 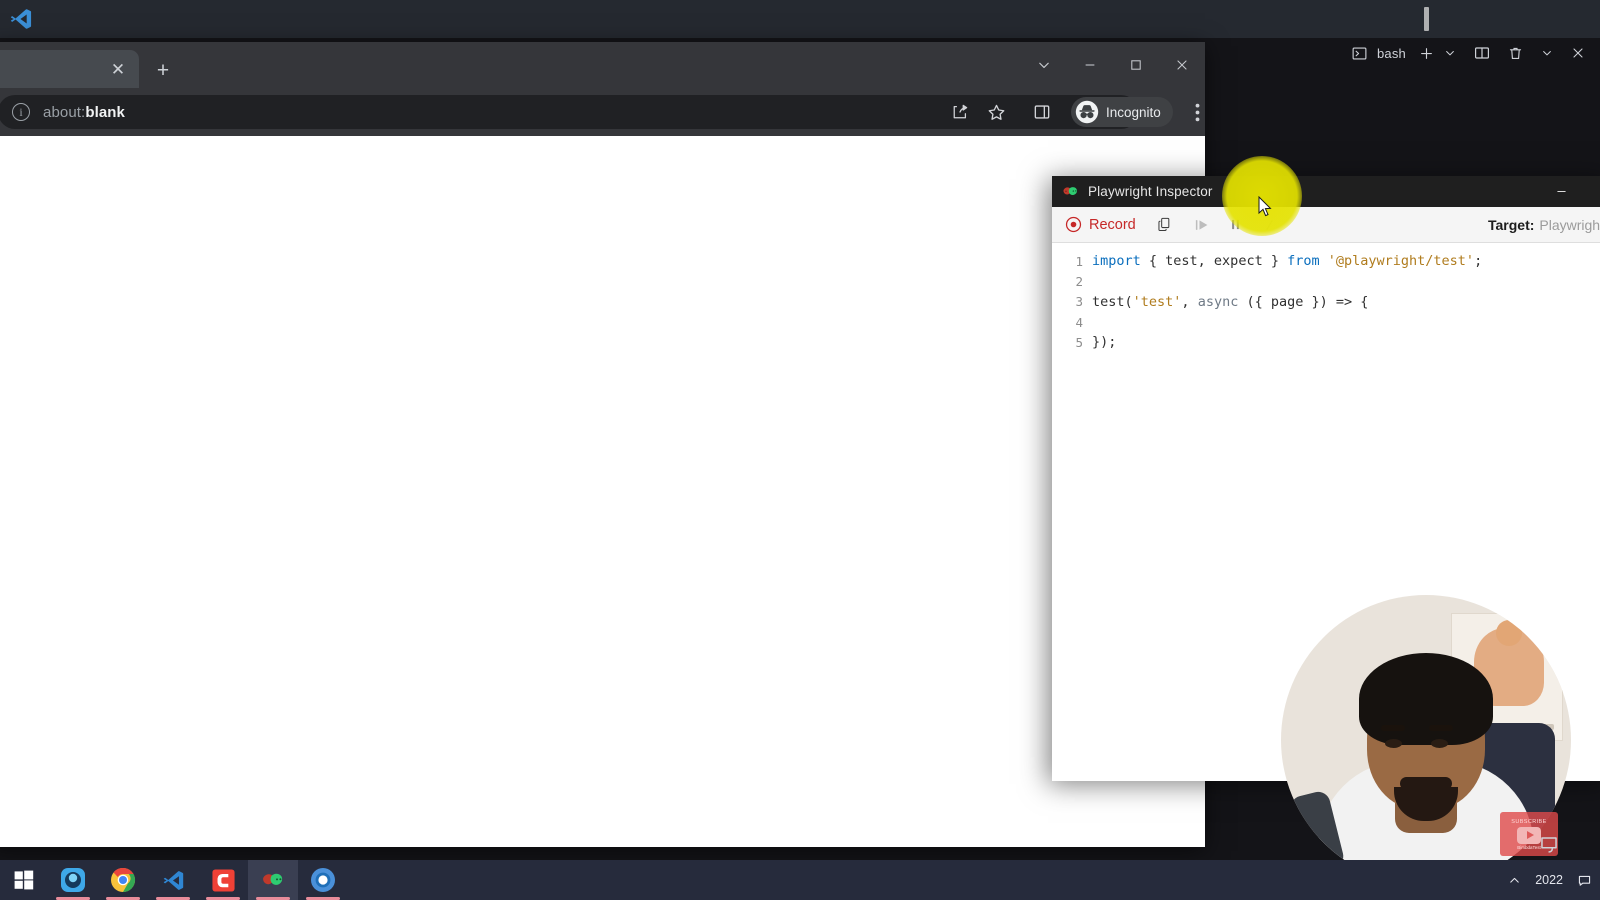 What do you see at coordinates (24, 880) in the screenshot?
I see `windows-start-icon` at bounding box center [24, 880].